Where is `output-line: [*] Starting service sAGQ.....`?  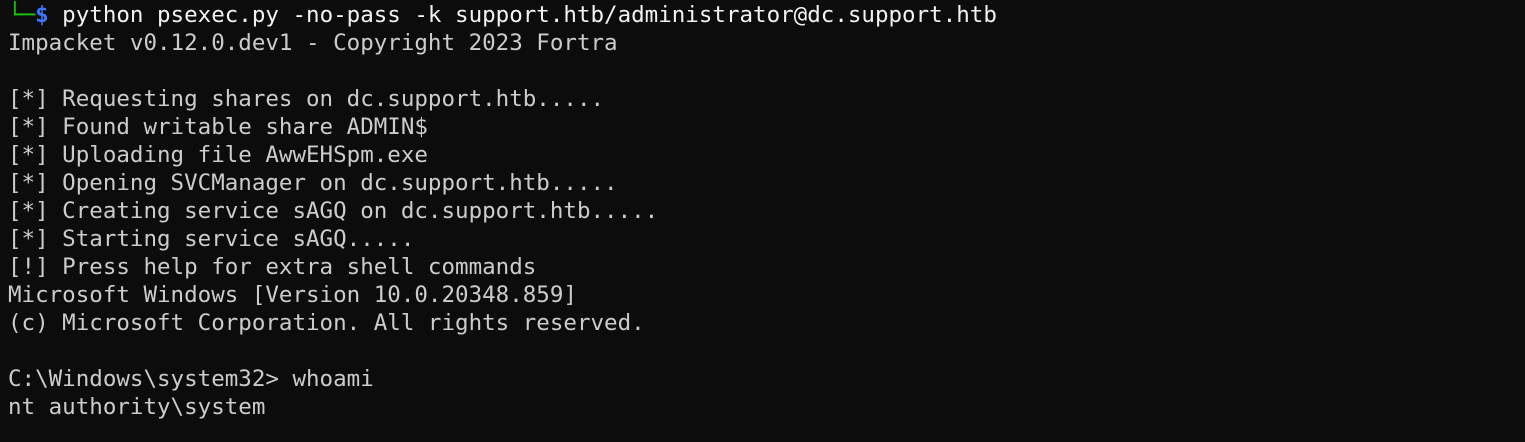 output-line: [*] Starting service sAGQ..... is located at coordinates (211, 239).